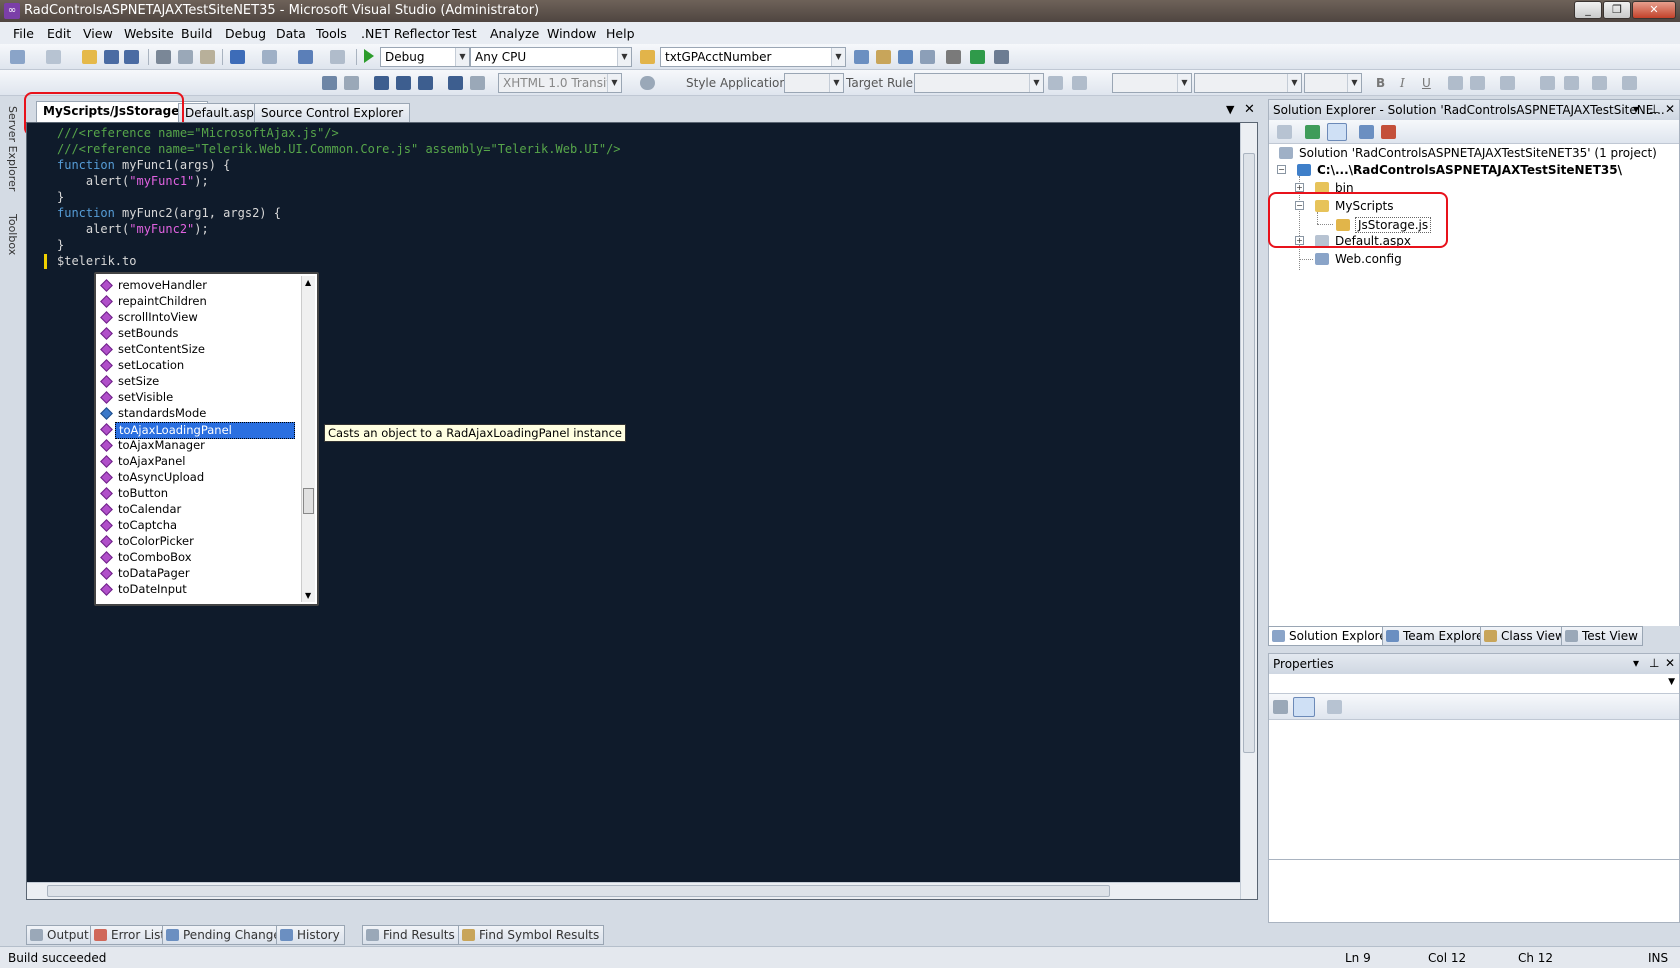 The image size is (1680, 968). I want to click on collapse-project-icon: −, so click(1281, 169).